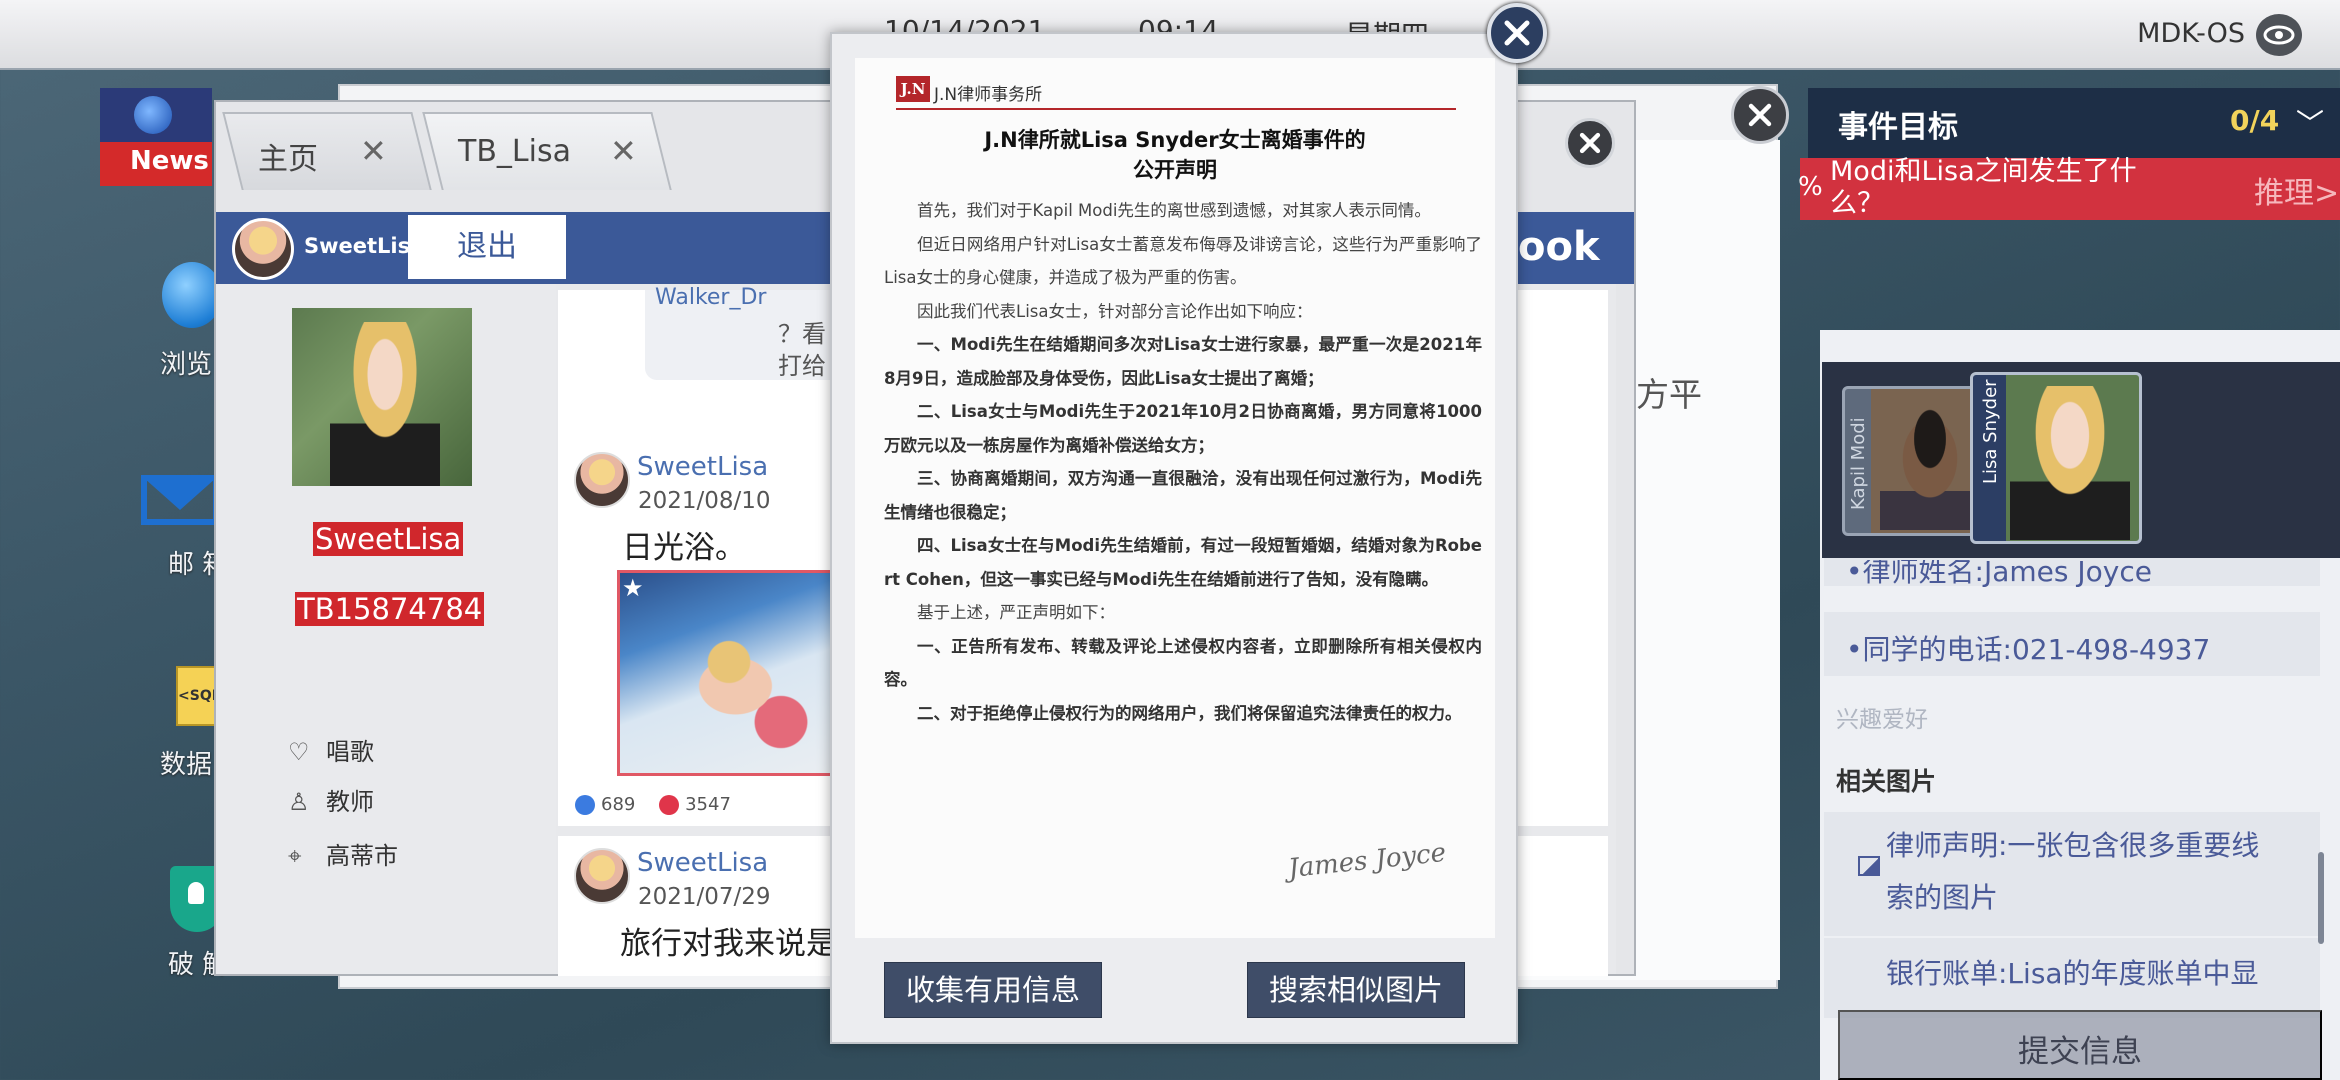 The height and width of the screenshot is (1080, 2340). Describe the element at coordinates (180, 498) in the screenshot. I see `mail-icon` at that location.